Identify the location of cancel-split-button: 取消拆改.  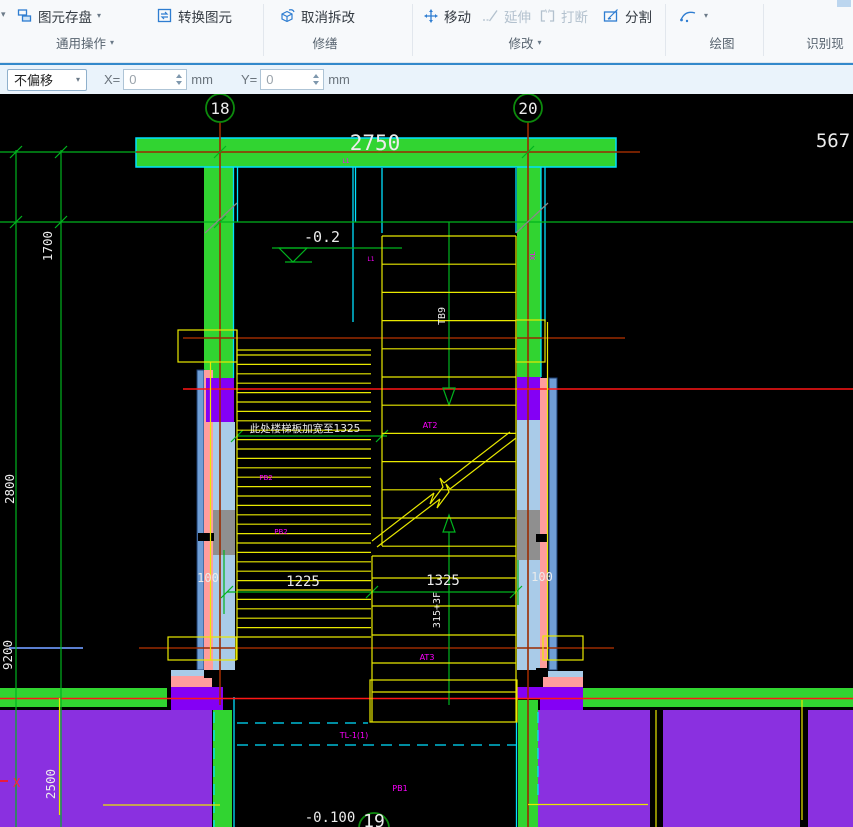
(317, 16).